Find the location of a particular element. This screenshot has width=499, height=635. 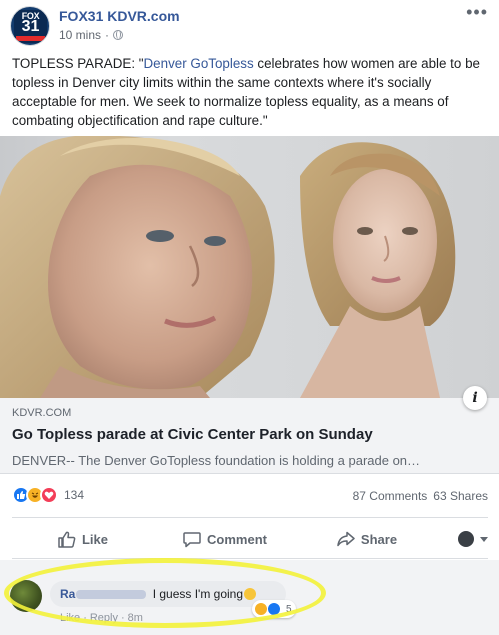

comment-icon is located at coordinates (192, 539).